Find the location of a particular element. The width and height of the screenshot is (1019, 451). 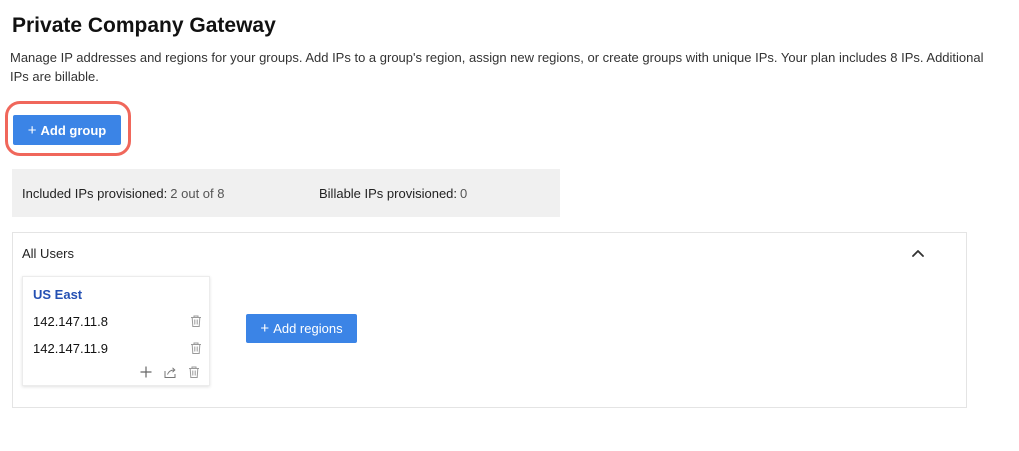

add-group-button: + Add group is located at coordinates (67, 130).